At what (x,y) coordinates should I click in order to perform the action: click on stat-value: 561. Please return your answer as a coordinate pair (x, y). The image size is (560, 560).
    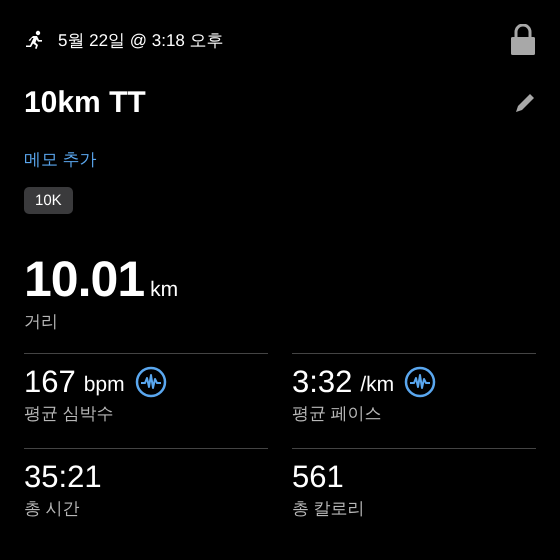
    Looking at the image, I should click on (318, 477).